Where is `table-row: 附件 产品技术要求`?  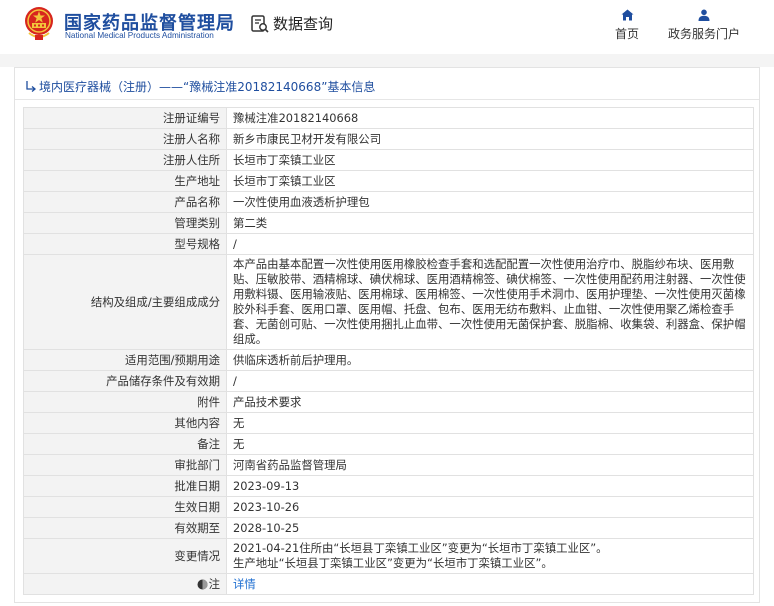 table-row: 附件 产品技术要求 is located at coordinates (388, 402).